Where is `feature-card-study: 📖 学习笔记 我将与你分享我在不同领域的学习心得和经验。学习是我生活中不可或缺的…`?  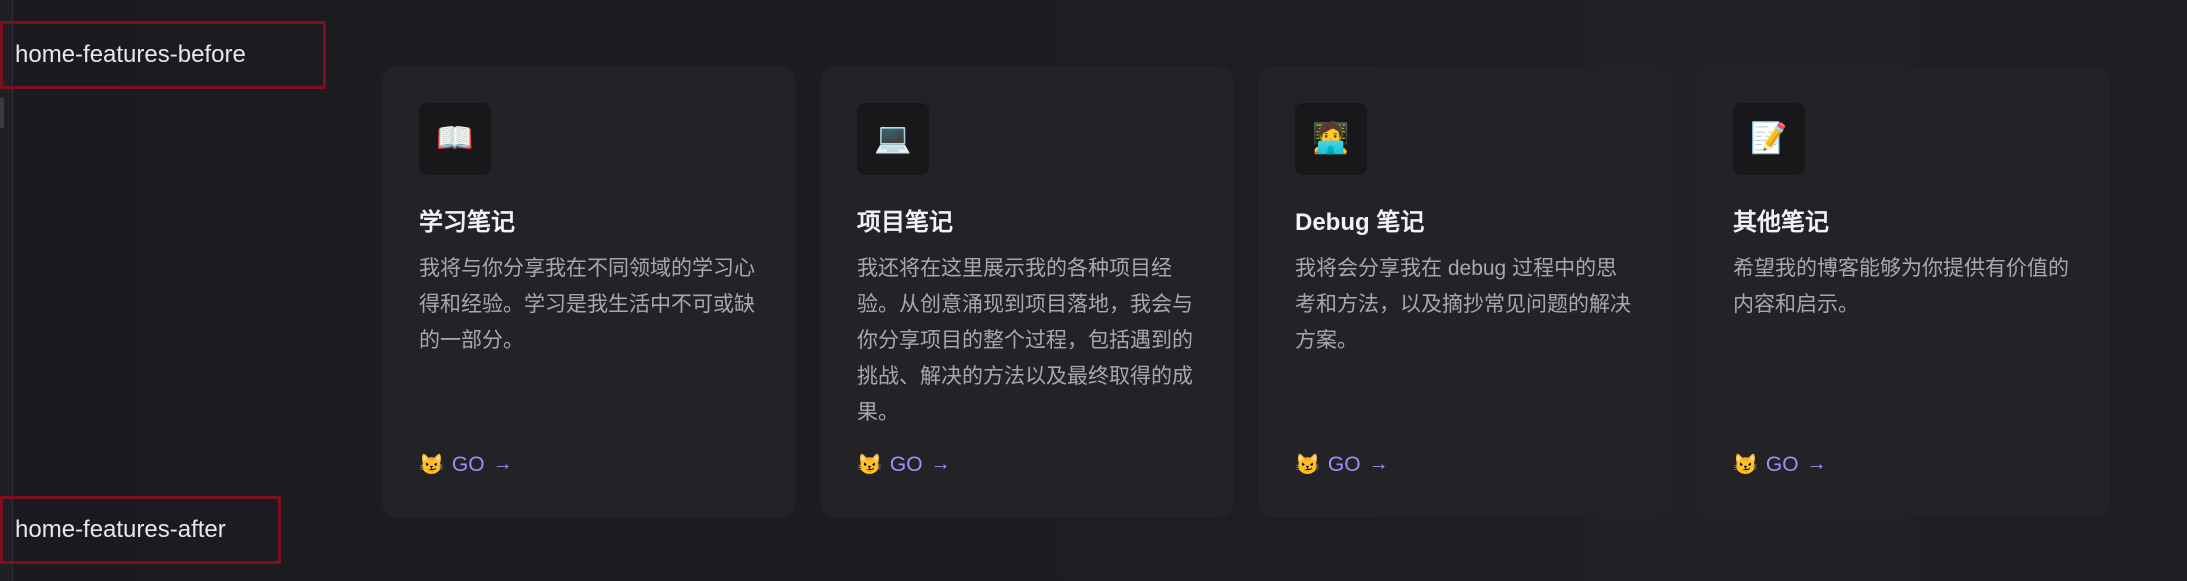 feature-card-study: 📖 学习笔记 我将与你分享我在不同领域的学习心得和经验。学习是我生活中不可或缺的… is located at coordinates (589, 292).